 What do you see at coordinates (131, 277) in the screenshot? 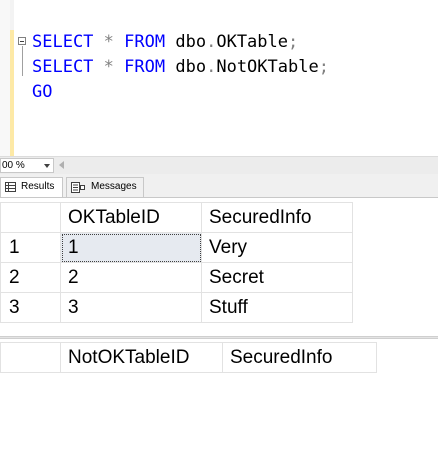
I see `cell-oktableid: 2` at bounding box center [131, 277].